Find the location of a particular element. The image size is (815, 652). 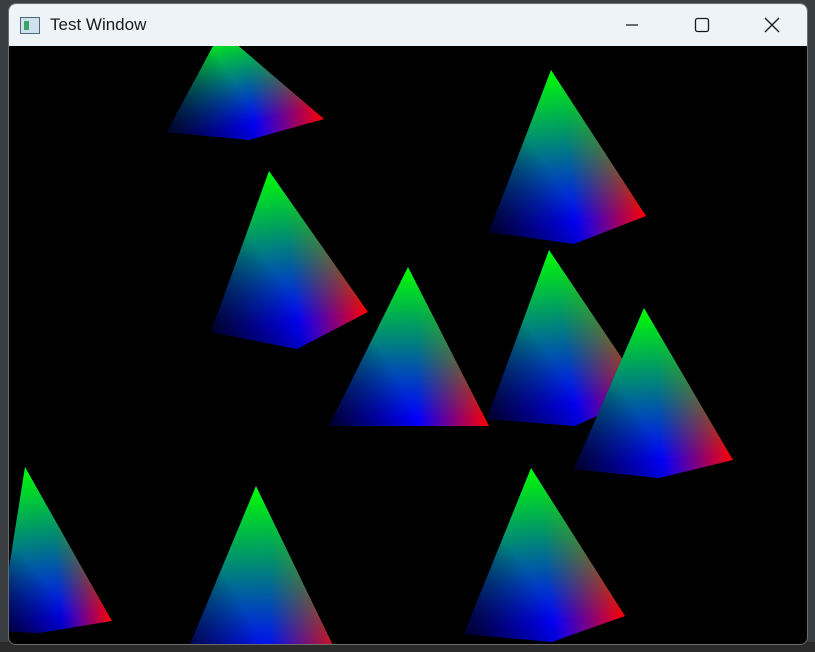

window-controls is located at coordinates (702, 25).